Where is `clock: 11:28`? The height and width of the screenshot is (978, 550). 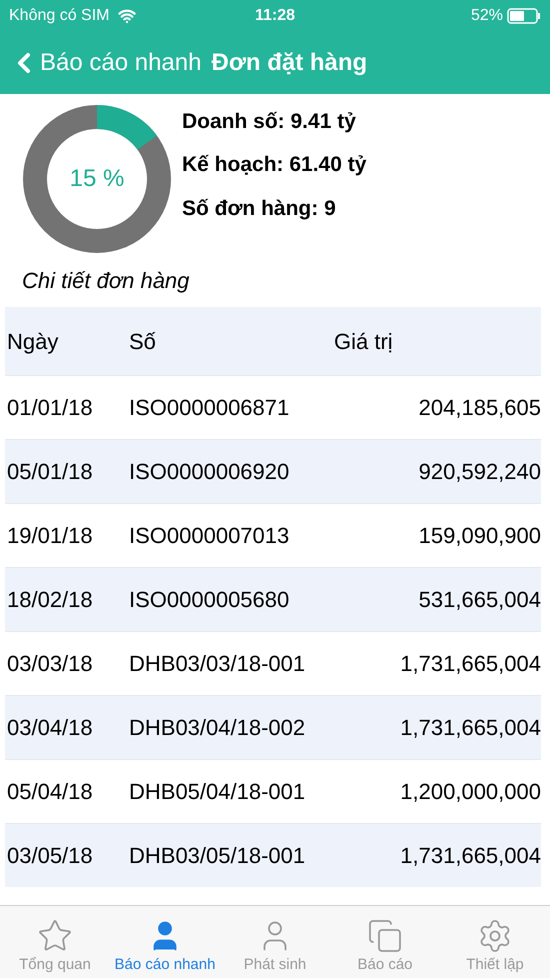 clock: 11:28 is located at coordinates (275, 16).